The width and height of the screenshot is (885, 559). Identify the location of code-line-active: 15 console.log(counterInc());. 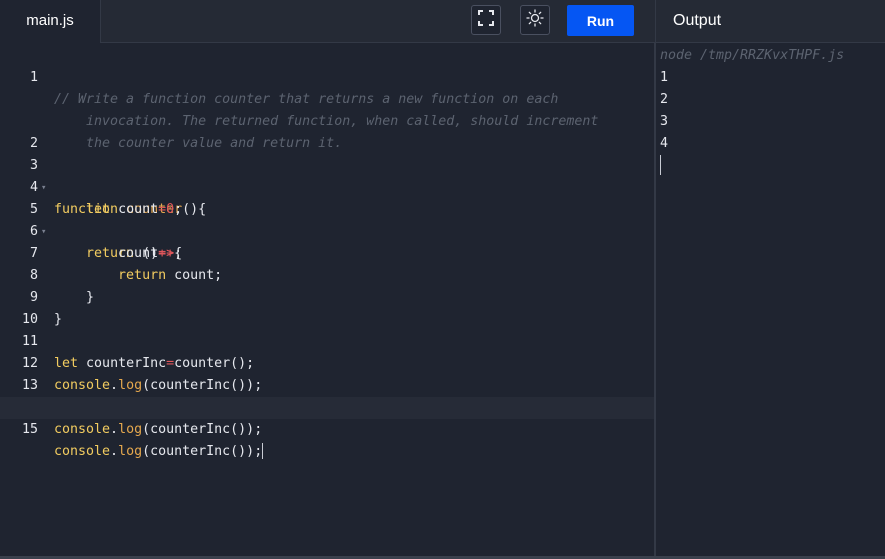
(327, 428).